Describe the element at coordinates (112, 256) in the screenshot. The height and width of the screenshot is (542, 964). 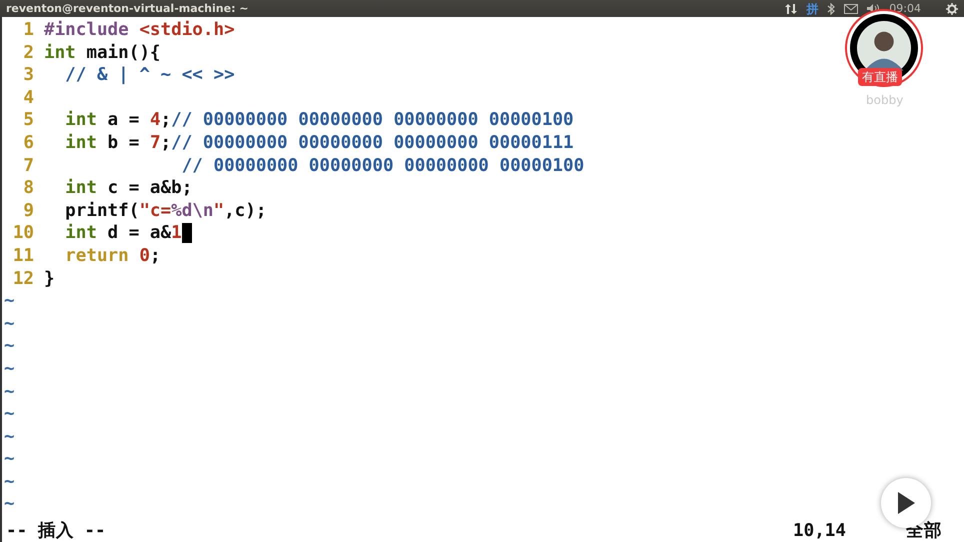
I see `code-line: return 0;` at that location.